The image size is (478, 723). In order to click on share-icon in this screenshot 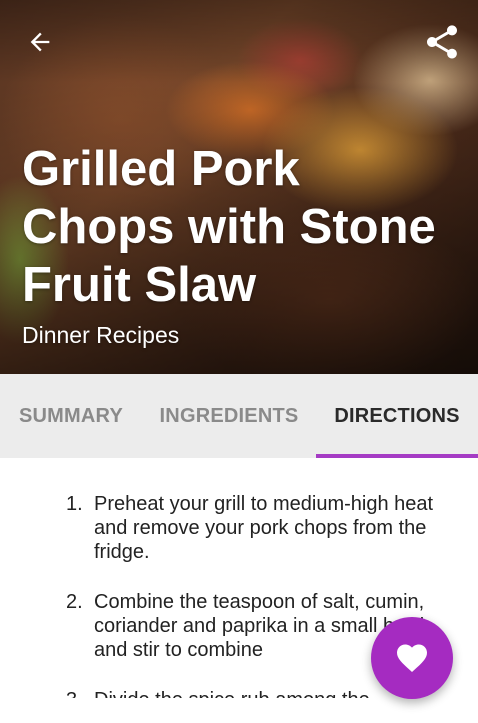, I will do `click(442, 42)`.